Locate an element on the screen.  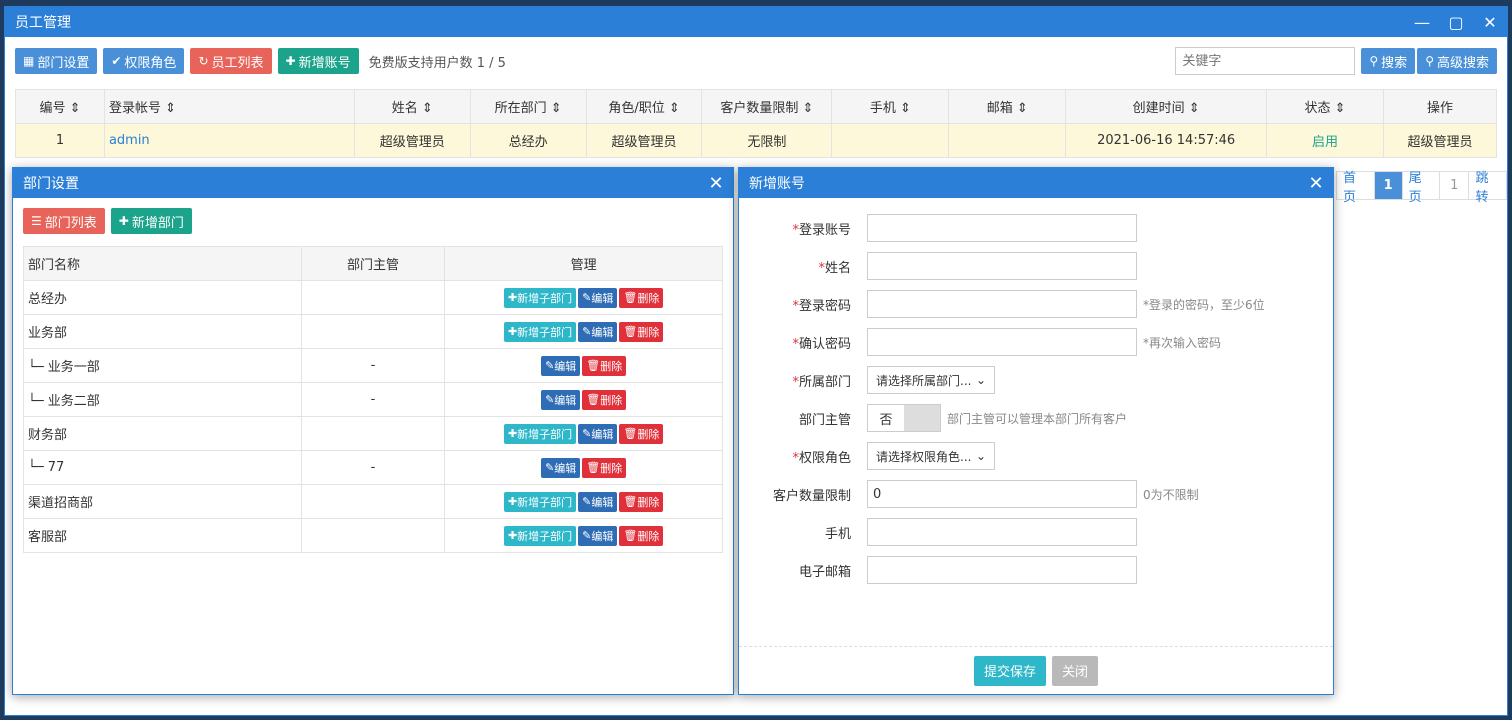
account-dialog-footer: 提交保存 关闭 is located at coordinates (1036, 670).